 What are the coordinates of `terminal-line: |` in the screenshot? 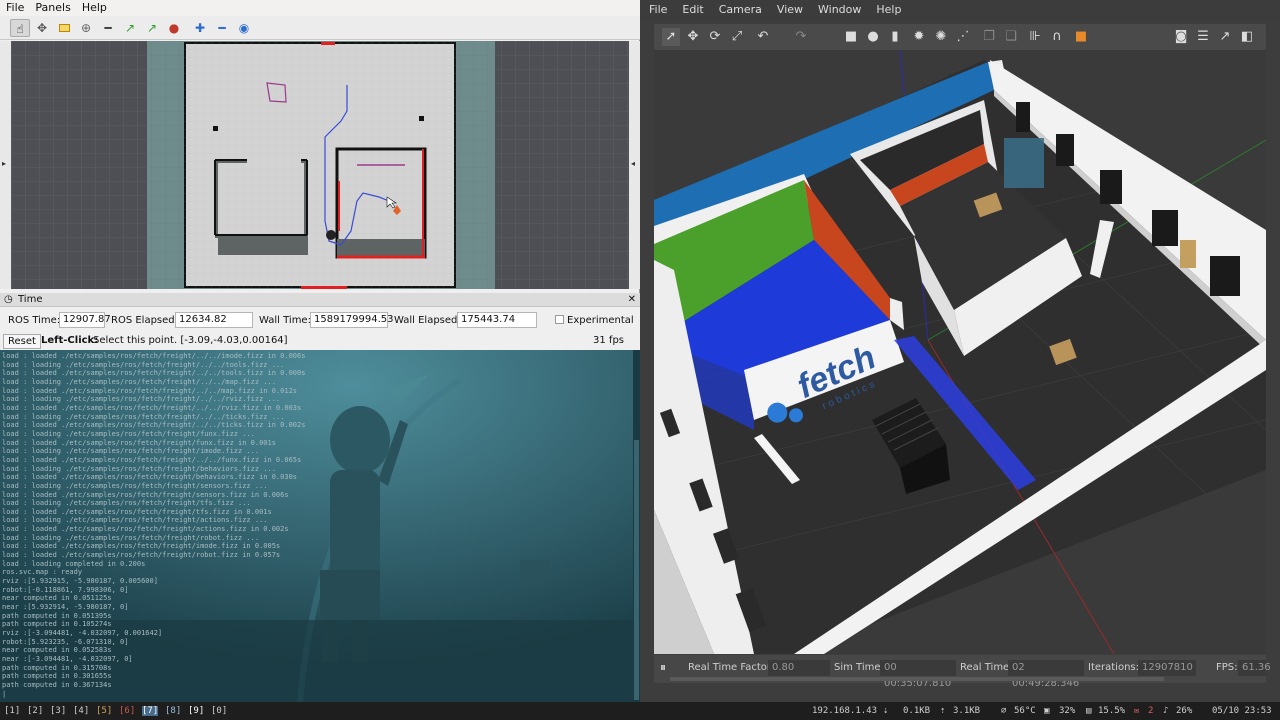 It's located at (4, 693).